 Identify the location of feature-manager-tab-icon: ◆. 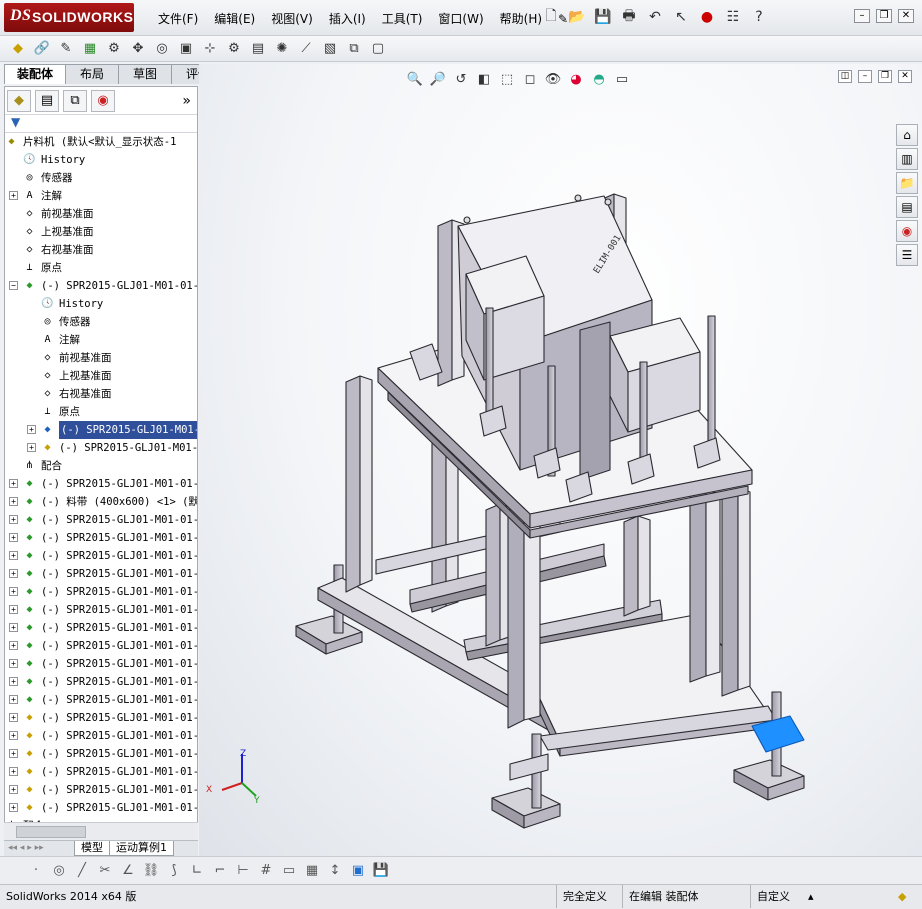
(19, 100).